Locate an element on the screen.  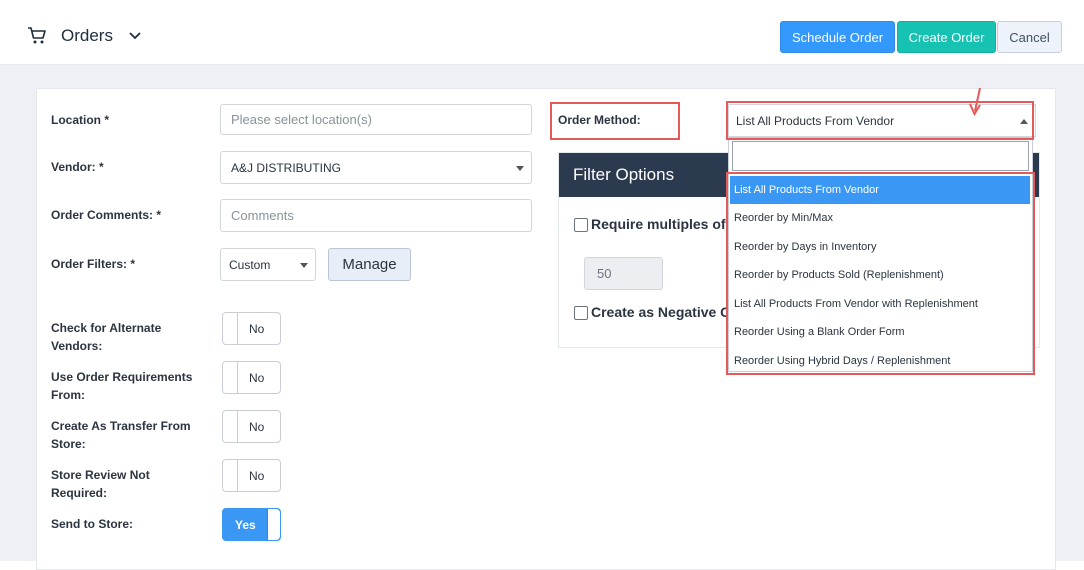
send-to-store-label: Send to Store: is located at coordinates (92, 524).